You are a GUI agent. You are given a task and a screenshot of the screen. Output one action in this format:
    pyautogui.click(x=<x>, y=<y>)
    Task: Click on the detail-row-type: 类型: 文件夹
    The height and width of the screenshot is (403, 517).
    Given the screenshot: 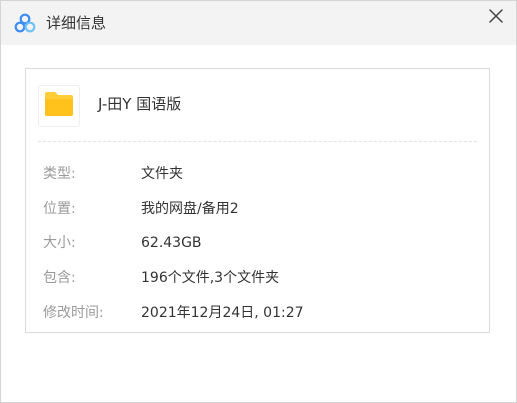 What is the action you would take?
    pyautogui.click(x=258, y=174)
    